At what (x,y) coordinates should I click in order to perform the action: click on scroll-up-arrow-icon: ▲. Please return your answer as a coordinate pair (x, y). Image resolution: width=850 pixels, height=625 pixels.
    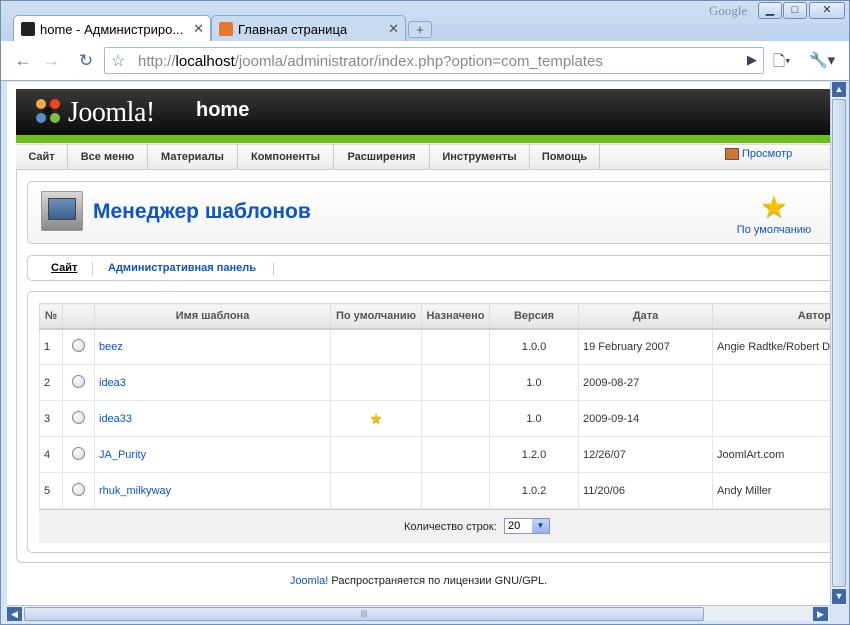
    Looking at the image, I should click on (839, 89).